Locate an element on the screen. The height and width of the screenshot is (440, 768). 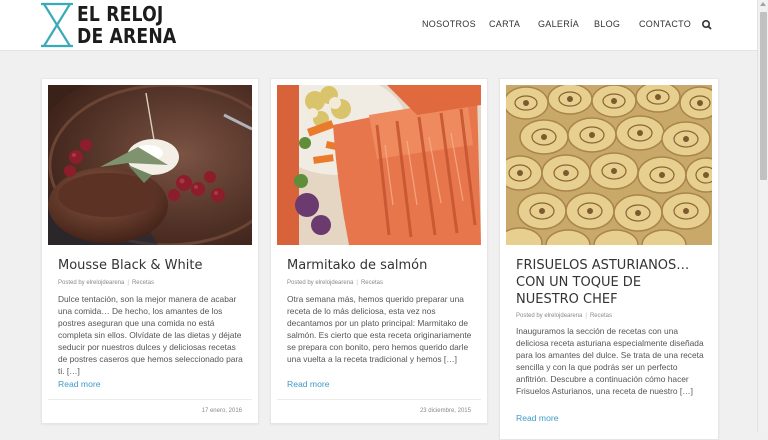
page-scrollbar is located at coordinates (762, 216).